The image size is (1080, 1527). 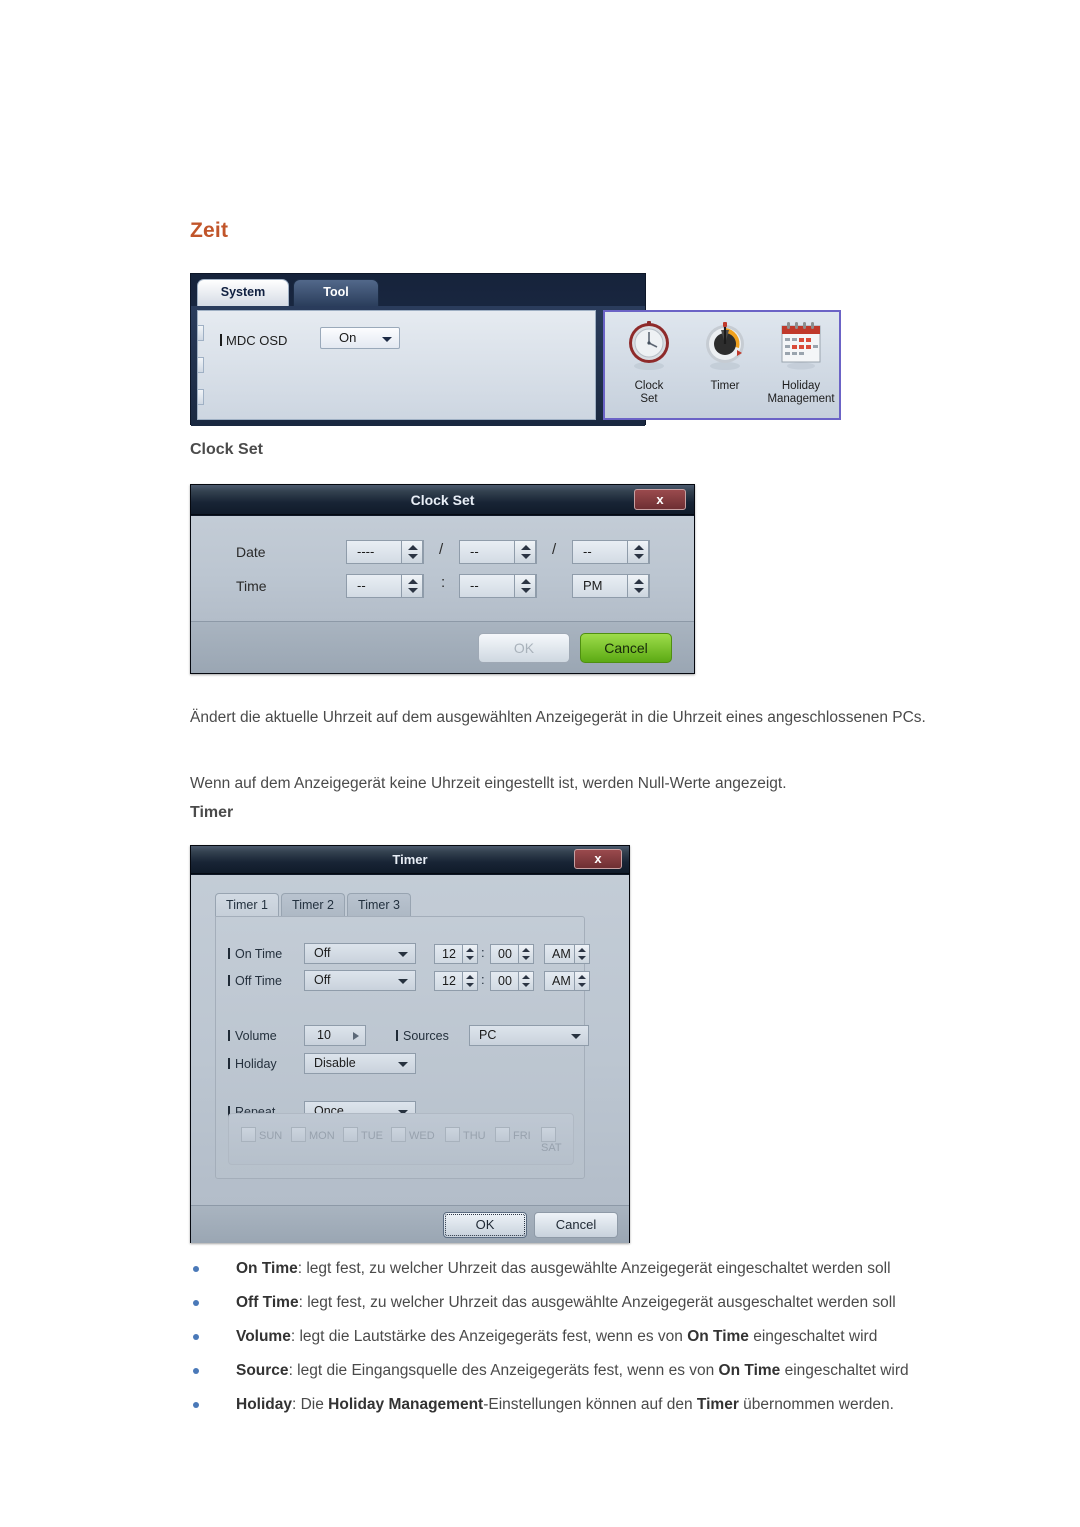 I want to click on tab-timer-2: Timer 2, so click(x=313, y=905).